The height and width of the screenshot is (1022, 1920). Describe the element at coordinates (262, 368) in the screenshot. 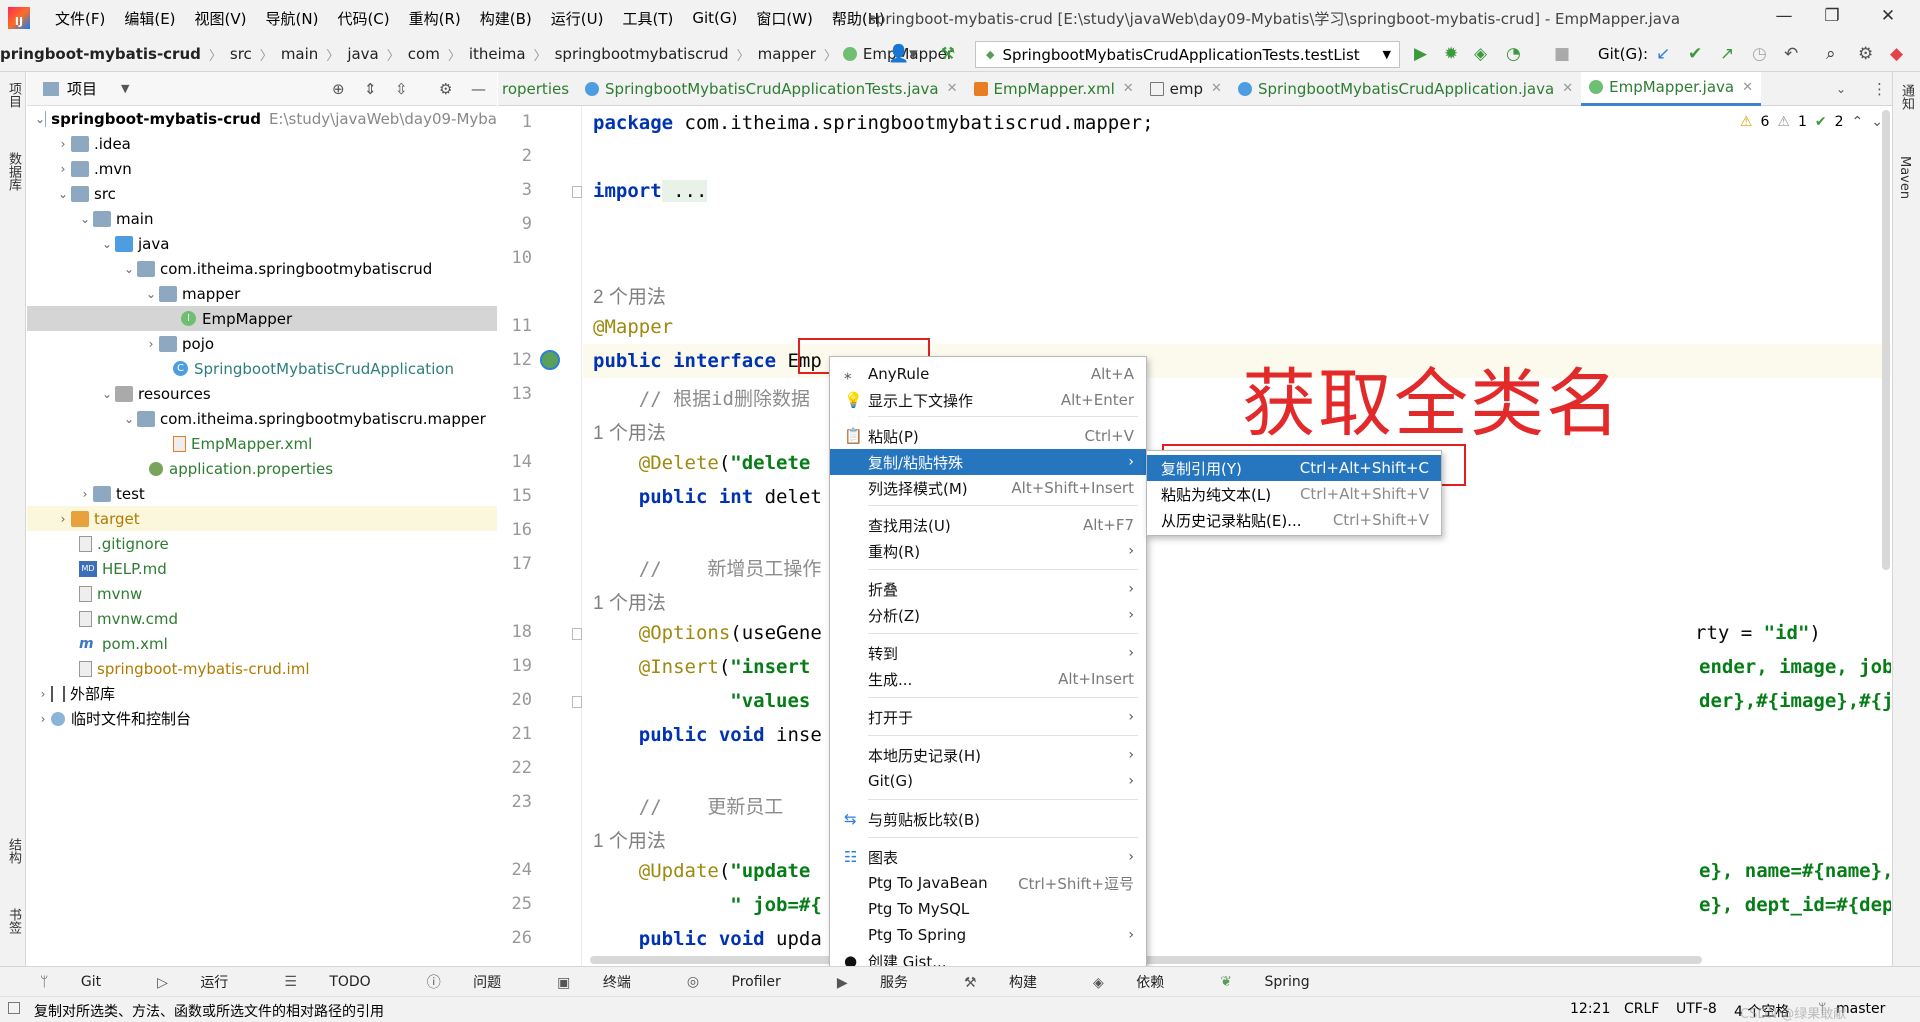

I see `tree-item-application: C SpringbootMybatisCrudApplication` at that location.